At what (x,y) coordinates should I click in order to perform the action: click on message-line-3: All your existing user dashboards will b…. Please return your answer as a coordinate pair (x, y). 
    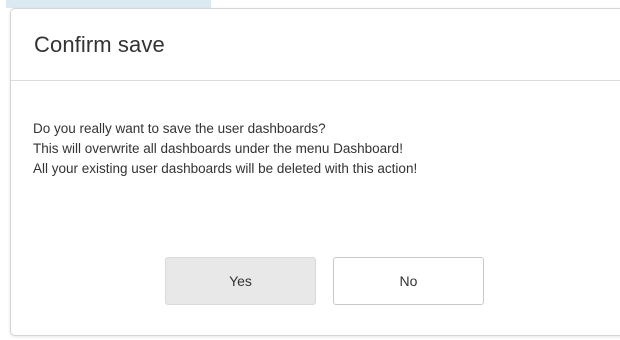
    Looking at the image, I should click on (225, 168).